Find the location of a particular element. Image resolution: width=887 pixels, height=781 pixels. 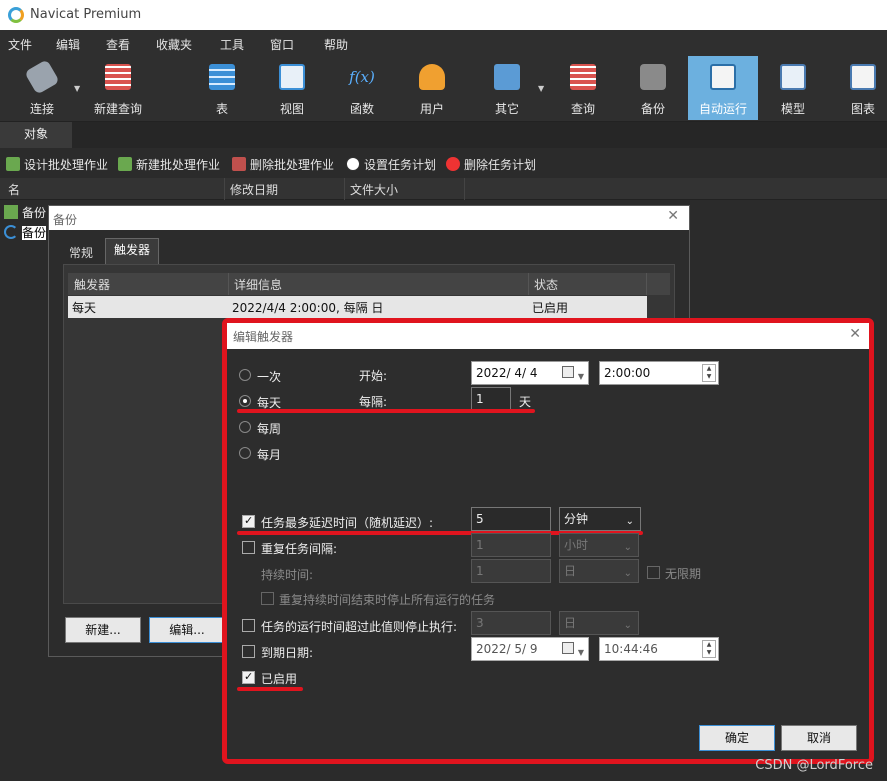

toolbar-view-button: 视图 is located at coordinates (292, 88).